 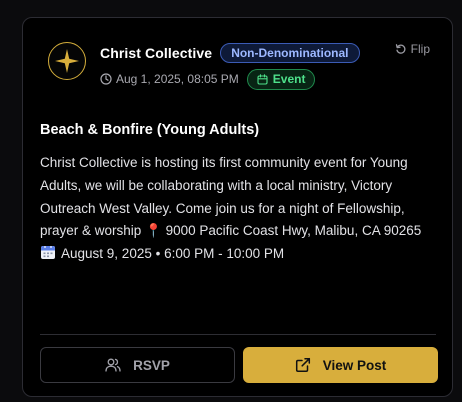 I want to click on post-header: Christ Collective Non-Denominational, so click(x=230, y=53).